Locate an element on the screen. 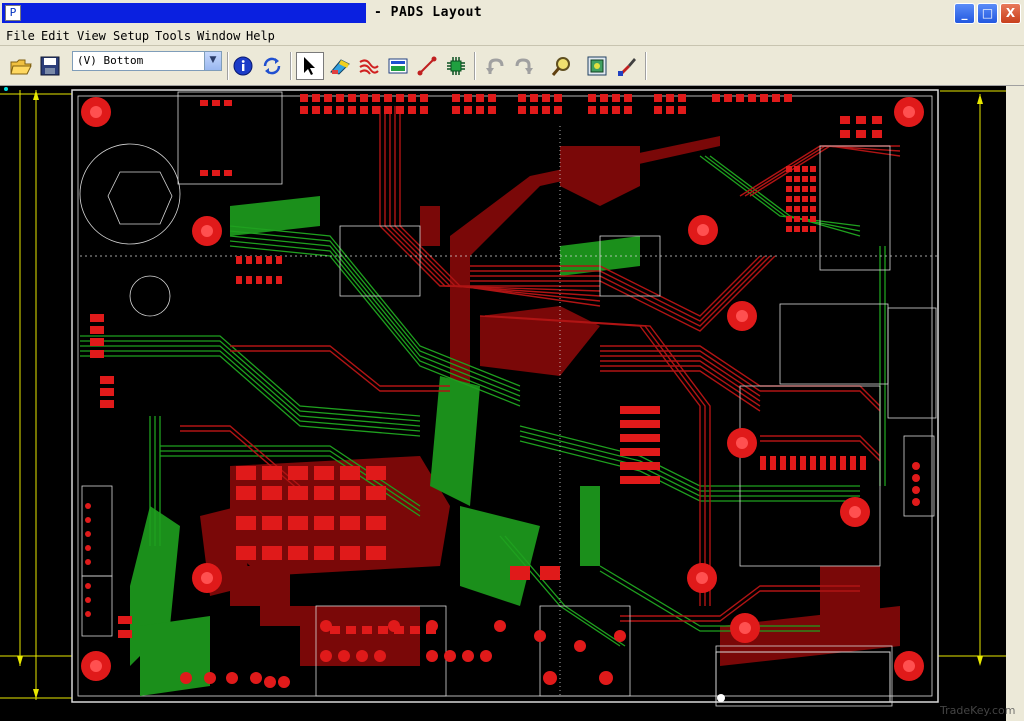  watermark: TradeKey.com is located at coordinates (978, 710).